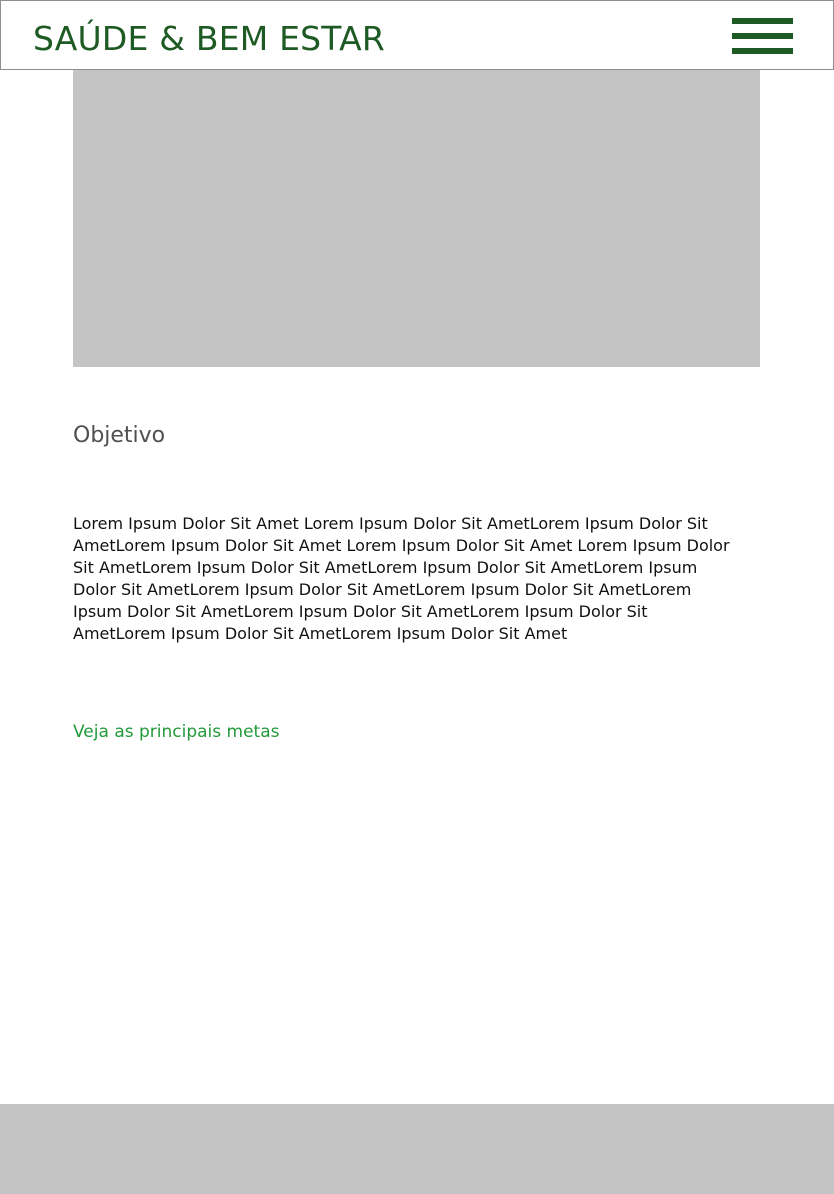 This screenshot has width=834, height=1194. Describe the element at coordinates (119, 435) in the screenshot. I see `section-title: Objetivo` at that location.